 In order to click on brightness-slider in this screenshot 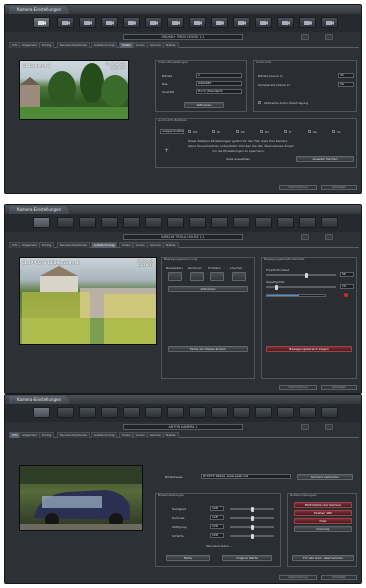, I will do `click(252, 509)`.